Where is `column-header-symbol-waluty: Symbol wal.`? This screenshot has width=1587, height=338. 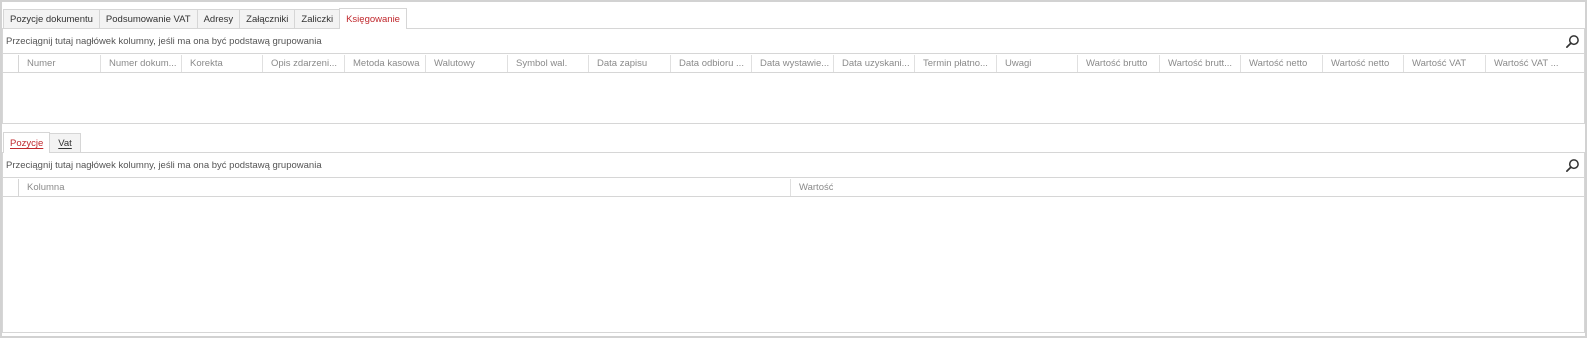 column-header-symbol-waluty: Symbol wal. is located at coordinates (548, 63).